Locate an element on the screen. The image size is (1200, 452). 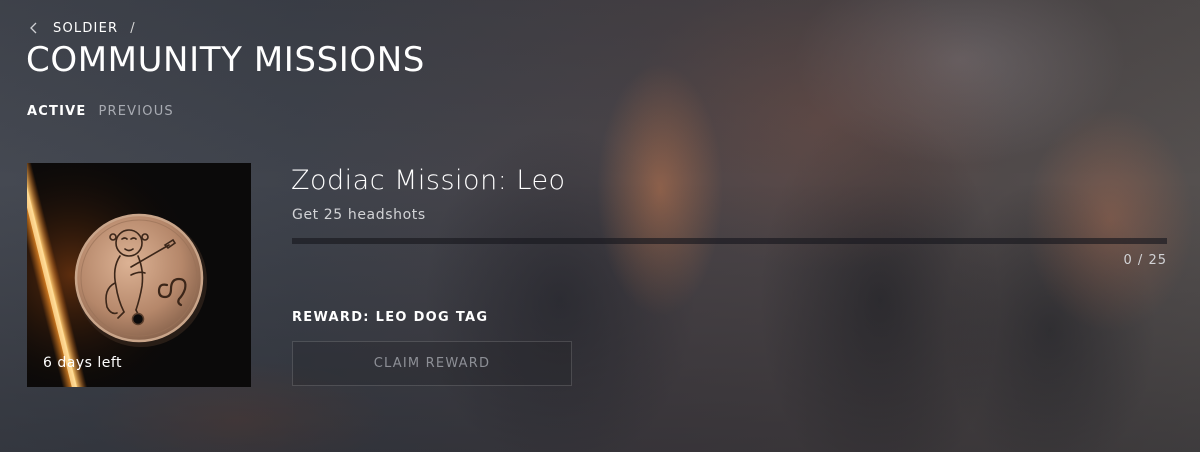
reward-label: REWARD: LEO DOG TAG is located at coordinates (390, 317).